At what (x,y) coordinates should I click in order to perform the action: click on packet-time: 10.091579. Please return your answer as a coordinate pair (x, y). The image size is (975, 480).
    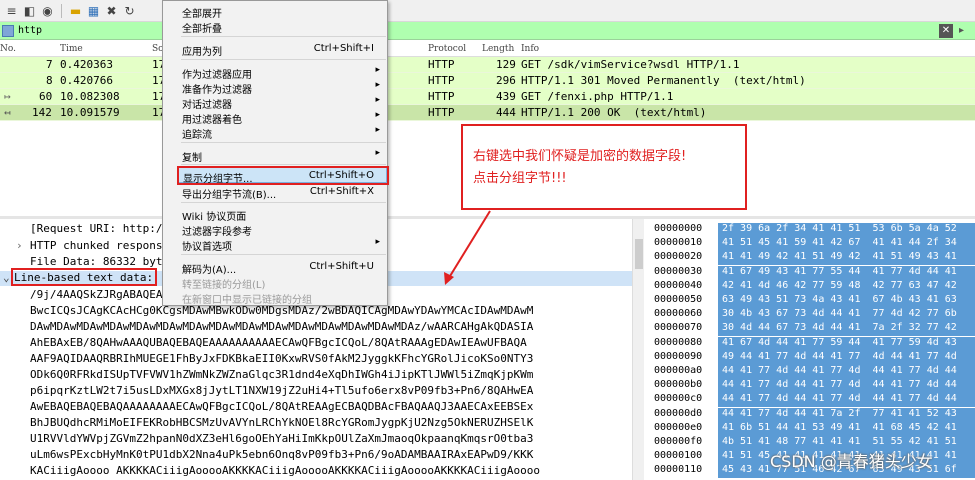
    Looking at the image, I should click on (90, 112).